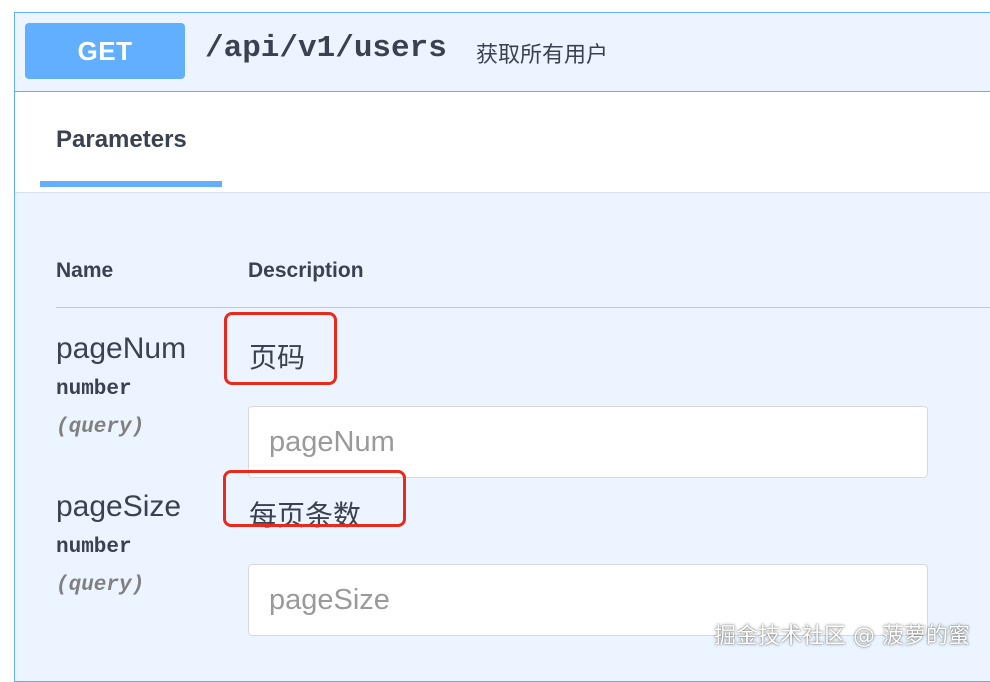 This screenshot has width=990, height=682. What do you see at coordinates (105, 51) in the screenshot?
I see `http-method-badge: GET` at bounding box center [105, 51].